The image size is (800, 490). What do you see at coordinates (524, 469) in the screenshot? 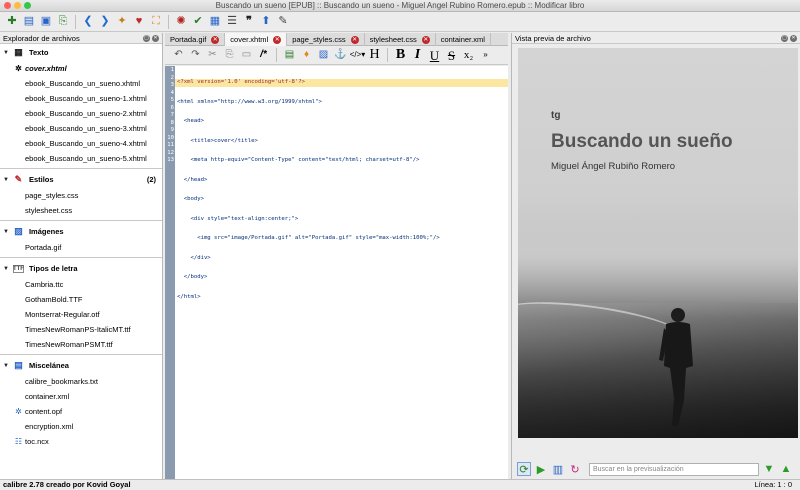
I see `refresh-icon: ⟳` at bounding box center [524, 469].